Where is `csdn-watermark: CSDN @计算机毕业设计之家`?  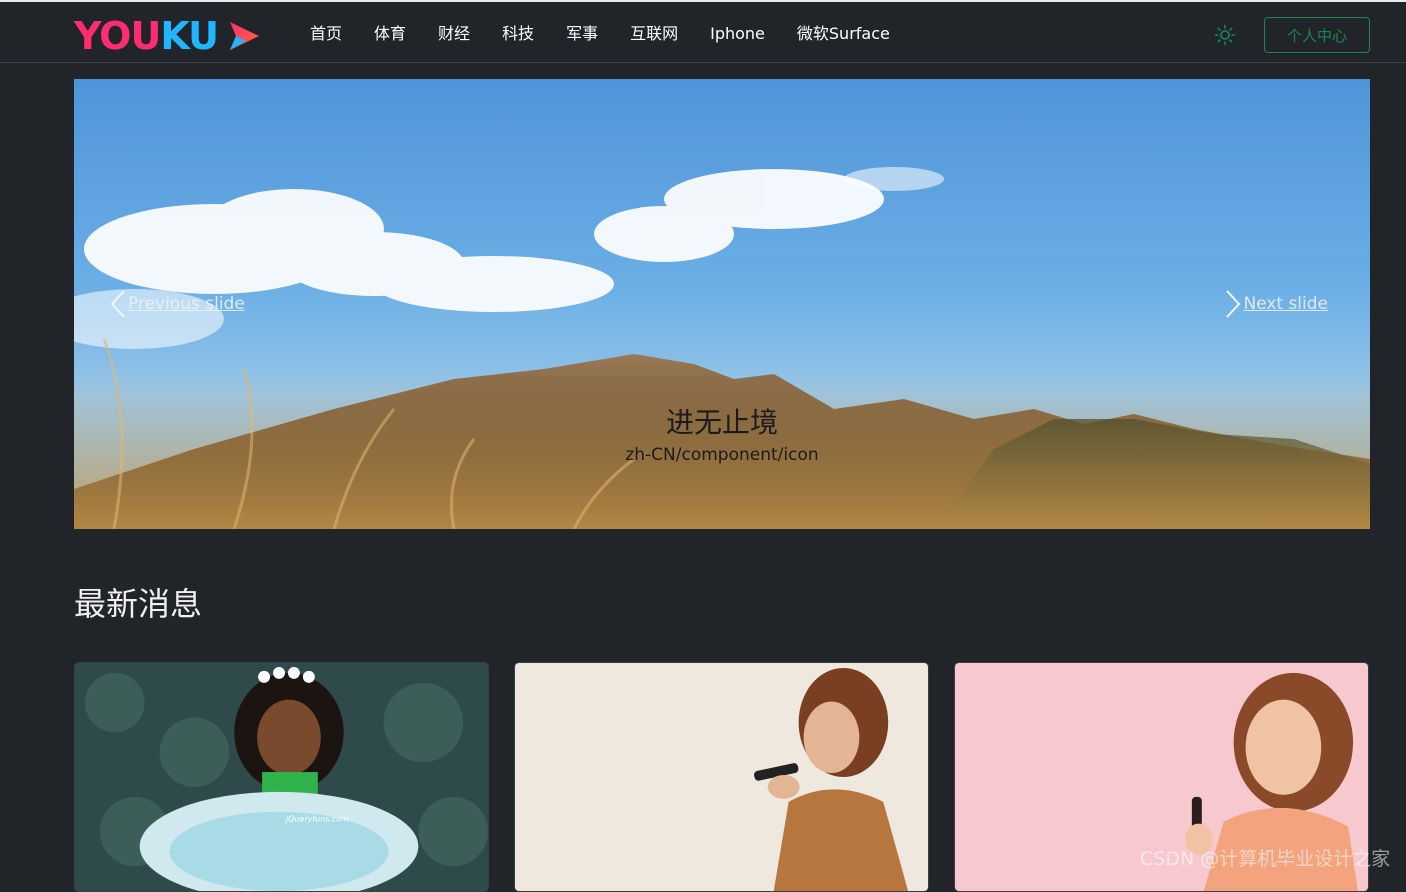
csdn-watermark: CSDN @计算机毕业设计之家 is located at coordinates (1265, 859).